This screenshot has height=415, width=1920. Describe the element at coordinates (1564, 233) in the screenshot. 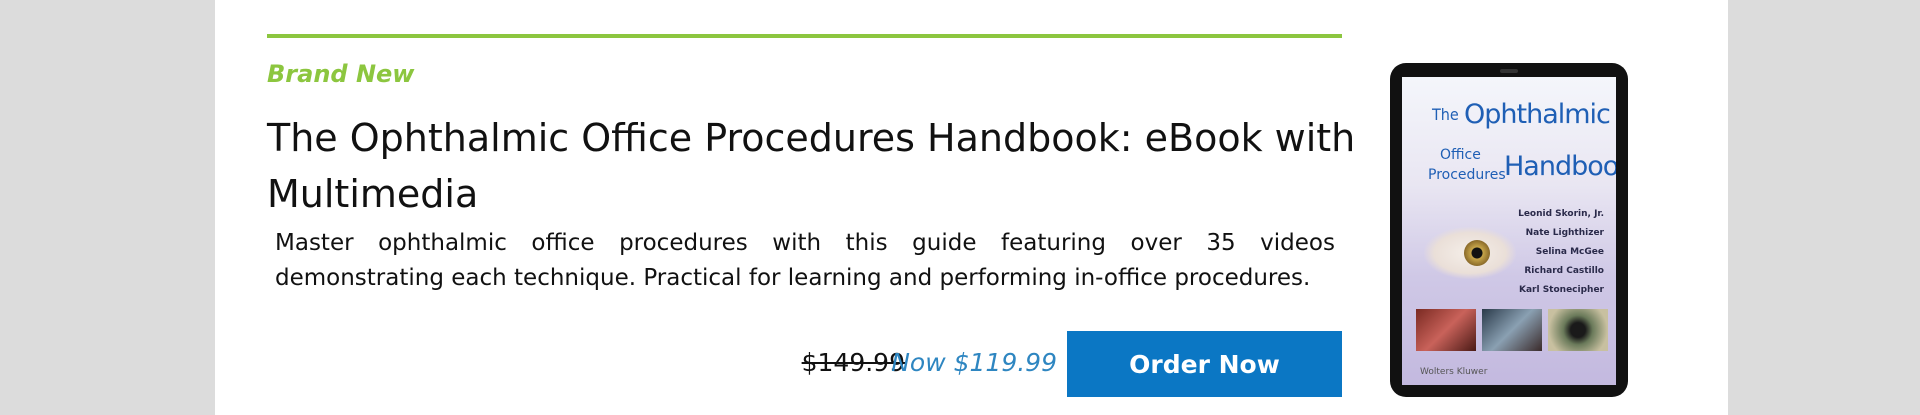

I see `cover-author: Nate Lighthizer` at that location.